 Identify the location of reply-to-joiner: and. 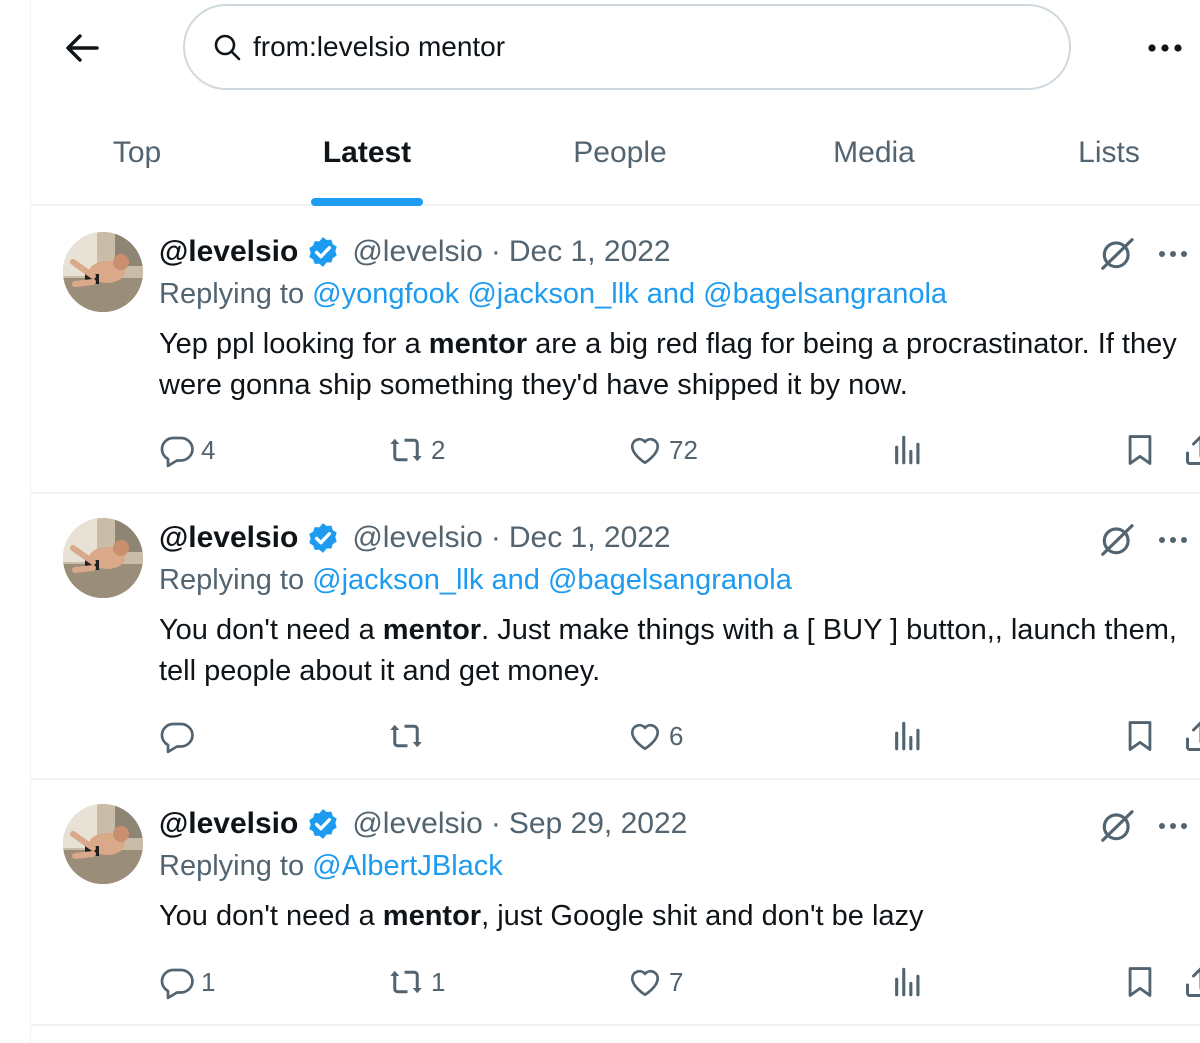
(671, 294).